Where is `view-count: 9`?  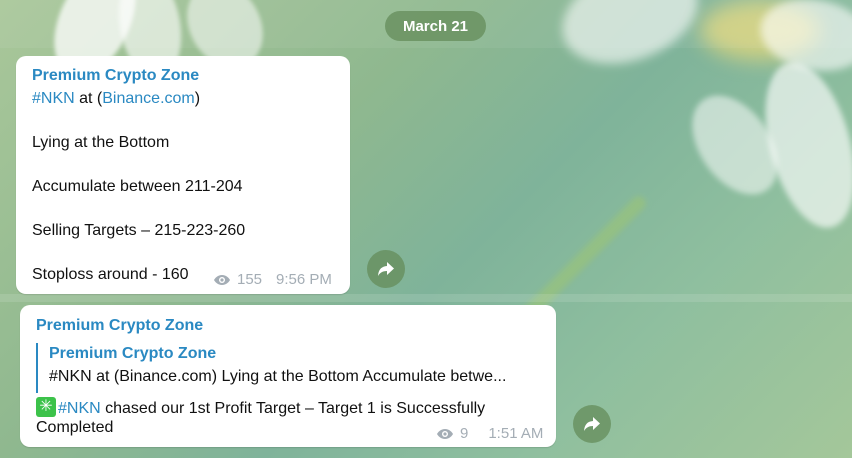
view-count: 9 is located at coordinates (464, 433).